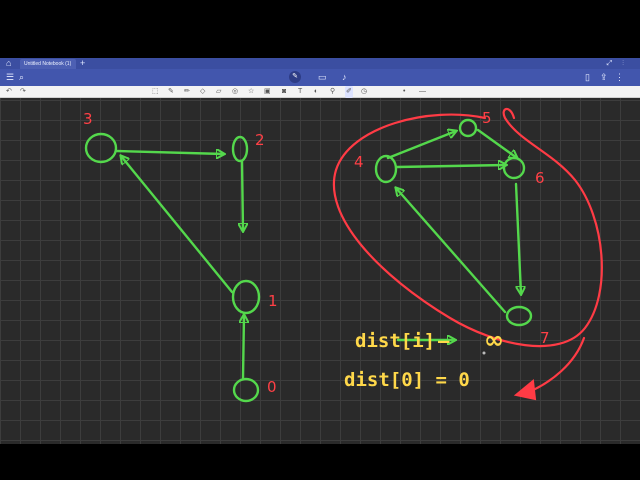  I want to click on shapes-icon: ◎, so click(235, 92).